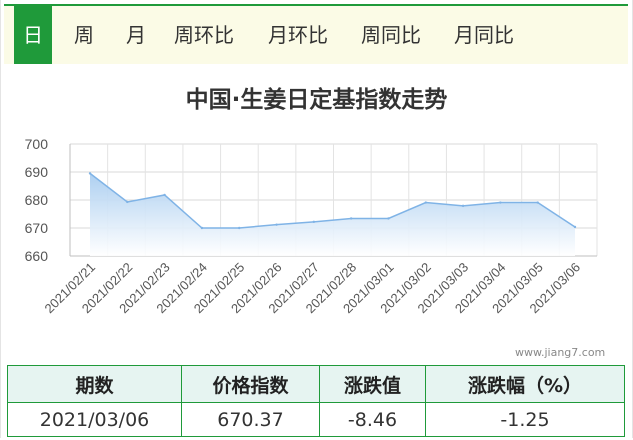 The height and width of the screenshot is (440, 633). I want to click on tab-month-on-month: 月环比, so click(298, 35).